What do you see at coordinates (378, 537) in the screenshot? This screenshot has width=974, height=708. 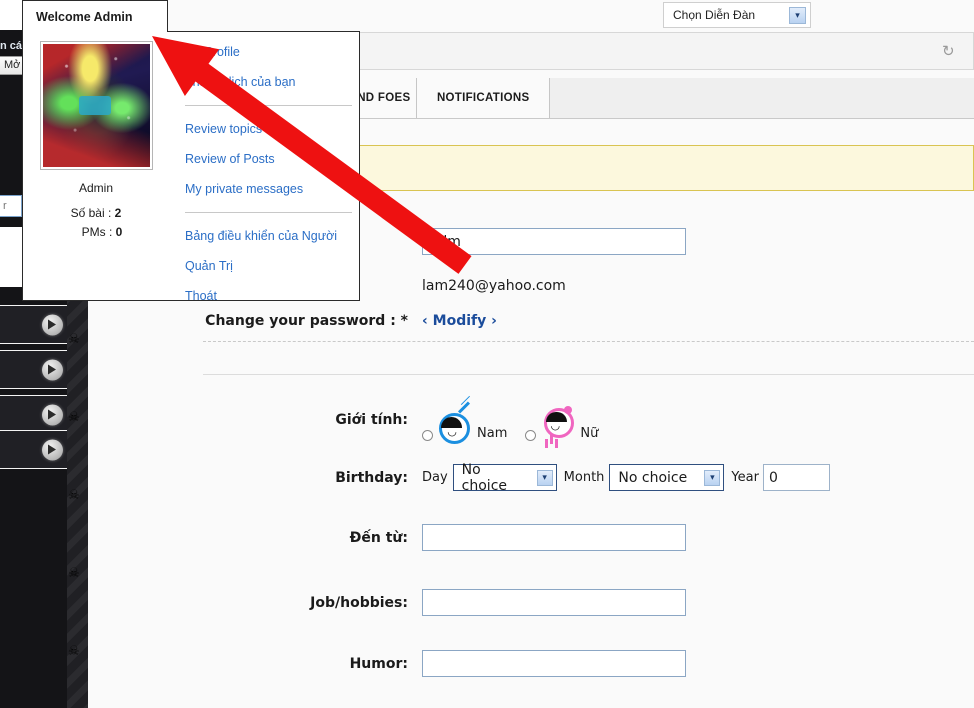 I see `from-label: Đến từ:` at bounding box center [378, 537].